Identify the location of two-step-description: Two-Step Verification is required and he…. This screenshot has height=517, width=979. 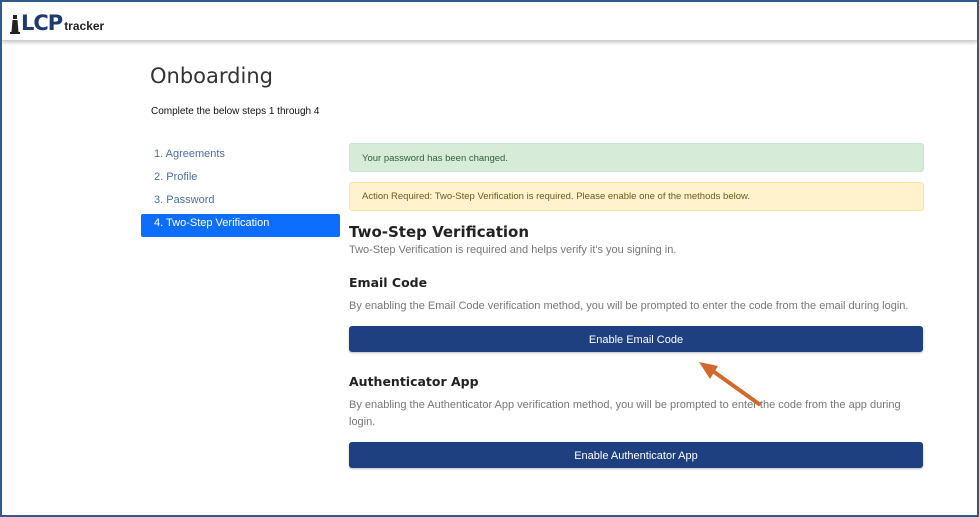
(513, 250).